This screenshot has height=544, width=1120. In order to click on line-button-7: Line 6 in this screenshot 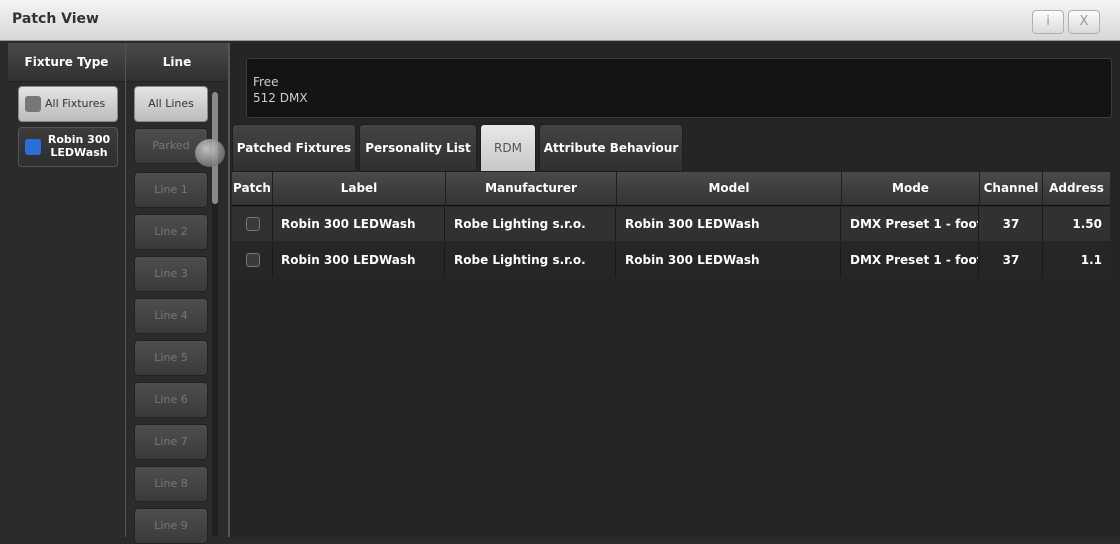, I will do `click(171, 400)`.